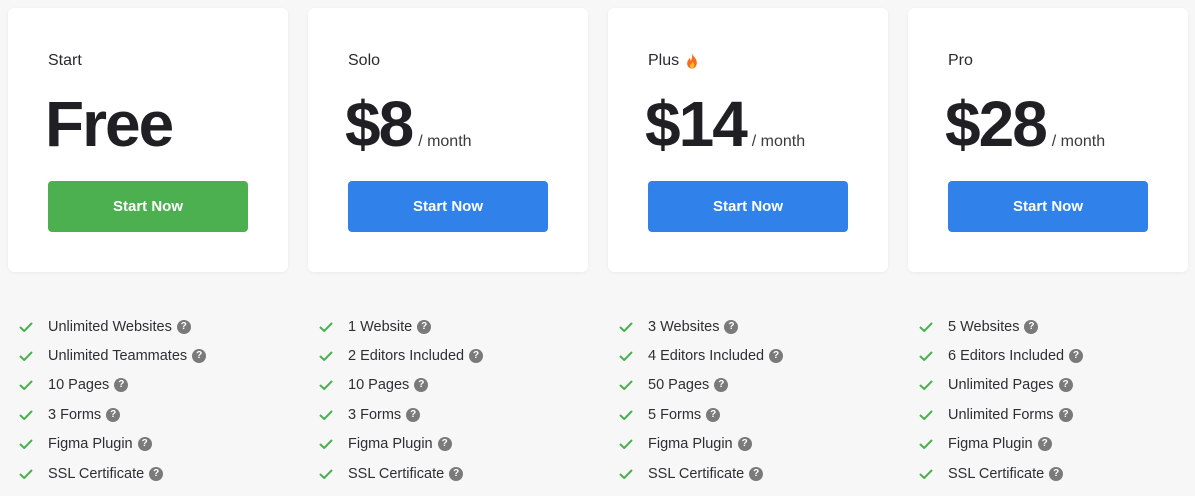 The width and height of the screenshot is (1195, 496). I want to click on feature-item: Unlimited Teammates?, so click(153, 355).